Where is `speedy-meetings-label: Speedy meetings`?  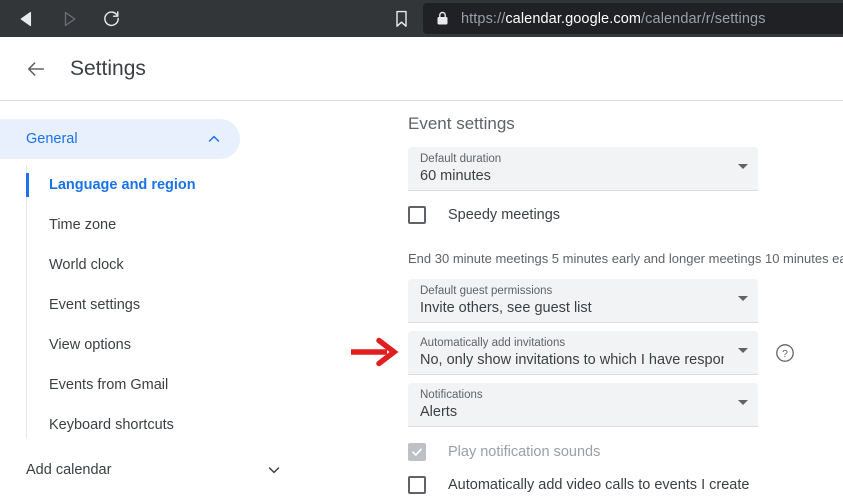 speedy-meetings-label: Speedy meetings is located at coordinates (504, 215).